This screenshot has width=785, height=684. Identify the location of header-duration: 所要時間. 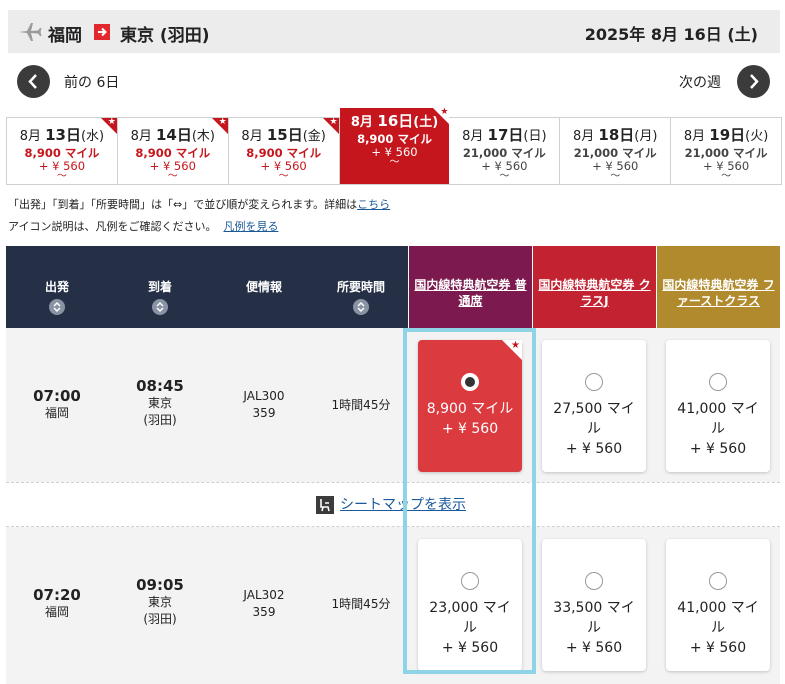
(361, 287).